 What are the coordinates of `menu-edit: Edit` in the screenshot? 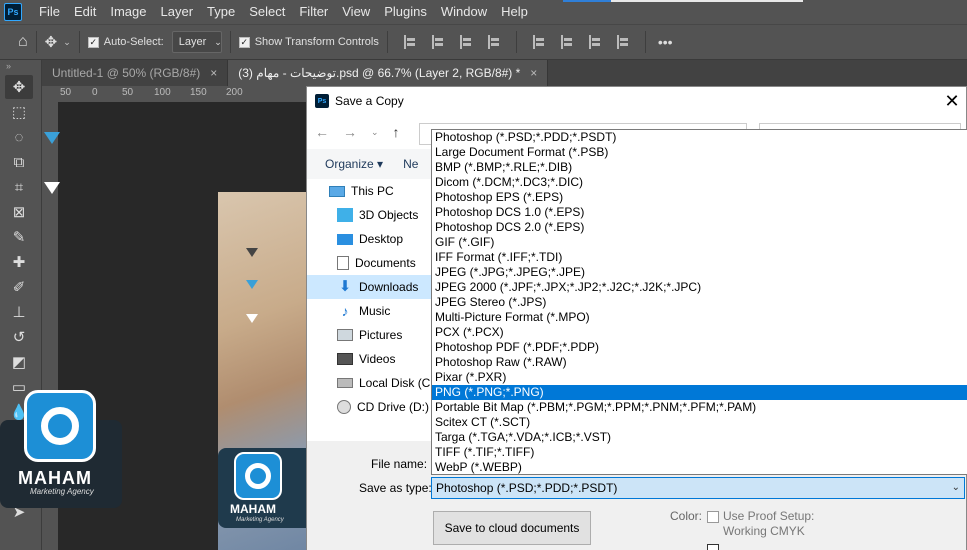 It's located at (85, 12).